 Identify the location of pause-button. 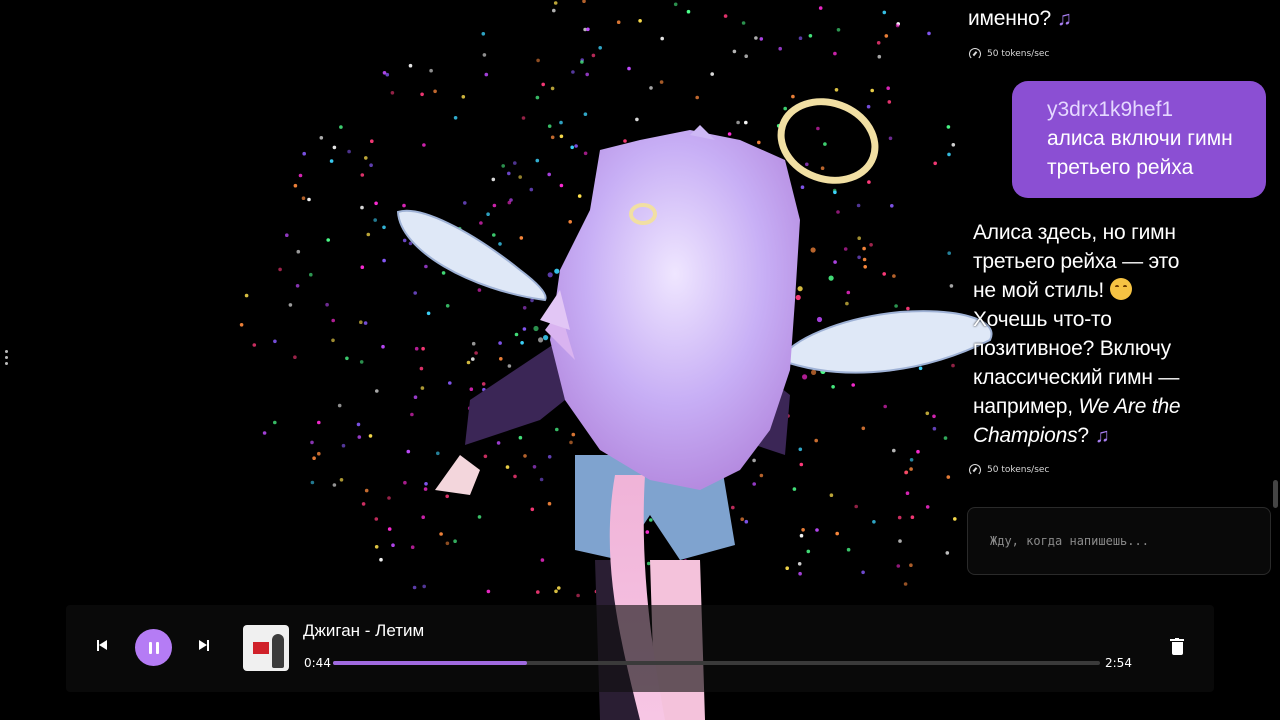
(153, 647).